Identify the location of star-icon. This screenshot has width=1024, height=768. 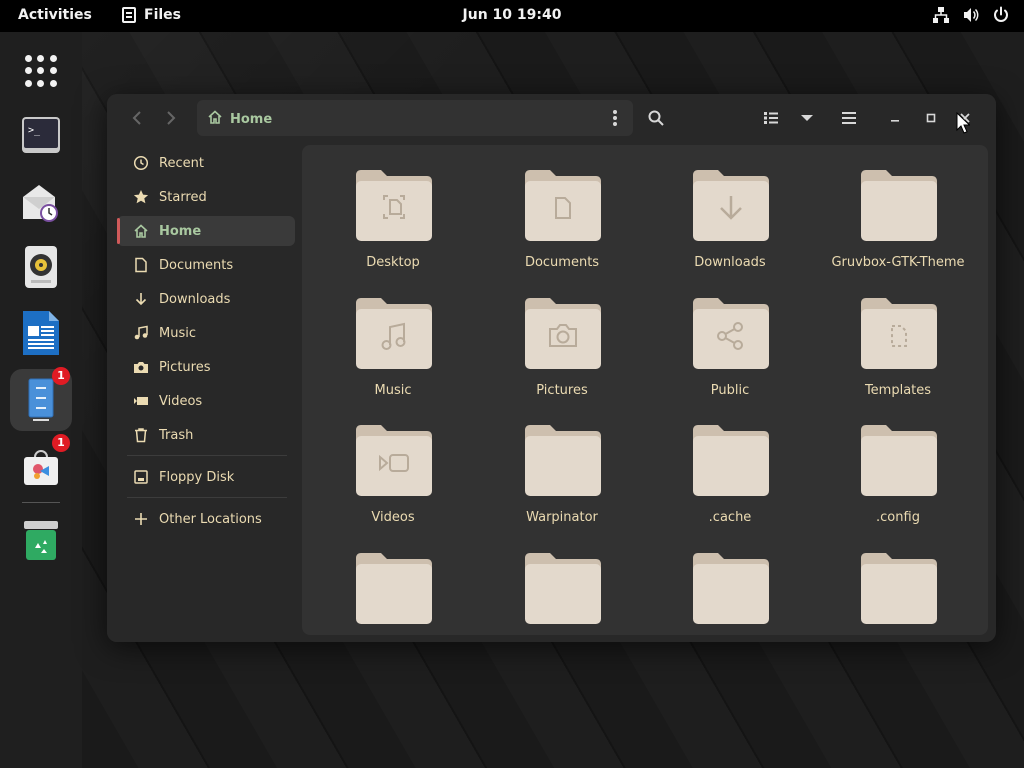
(141, 197).